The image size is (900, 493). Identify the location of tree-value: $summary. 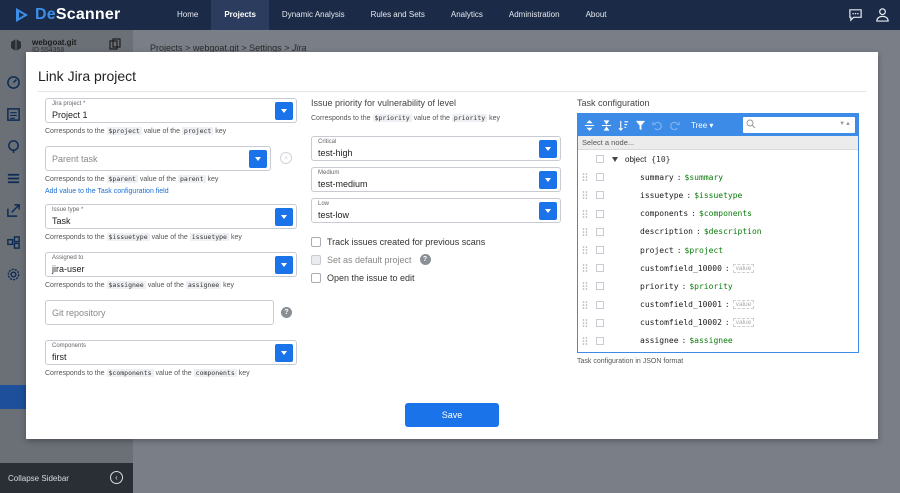
(704, 177).